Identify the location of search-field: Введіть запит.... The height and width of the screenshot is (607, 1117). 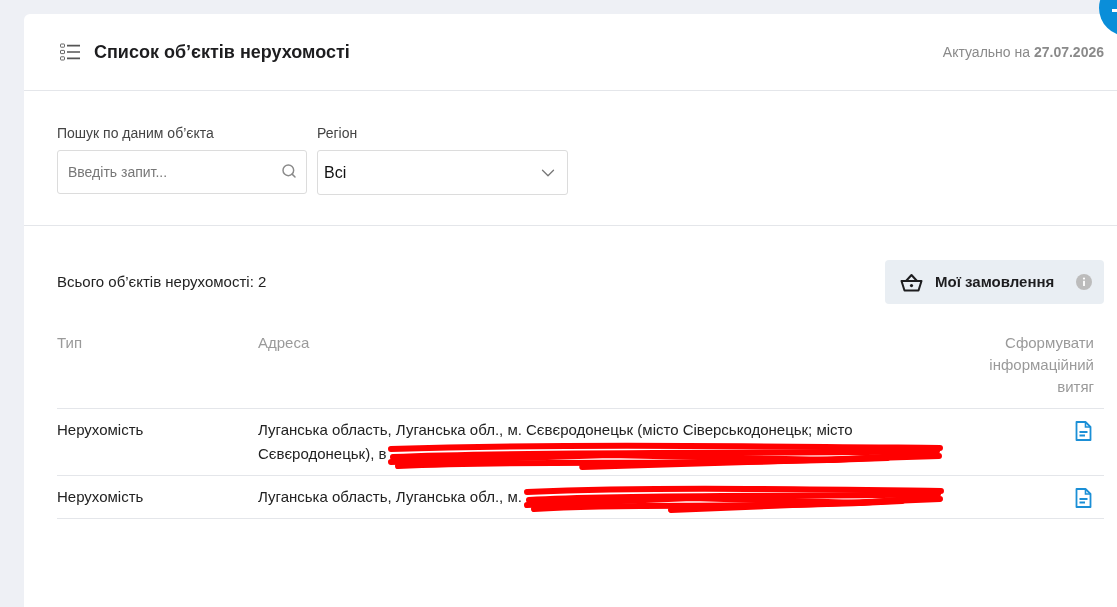
(182, 172).